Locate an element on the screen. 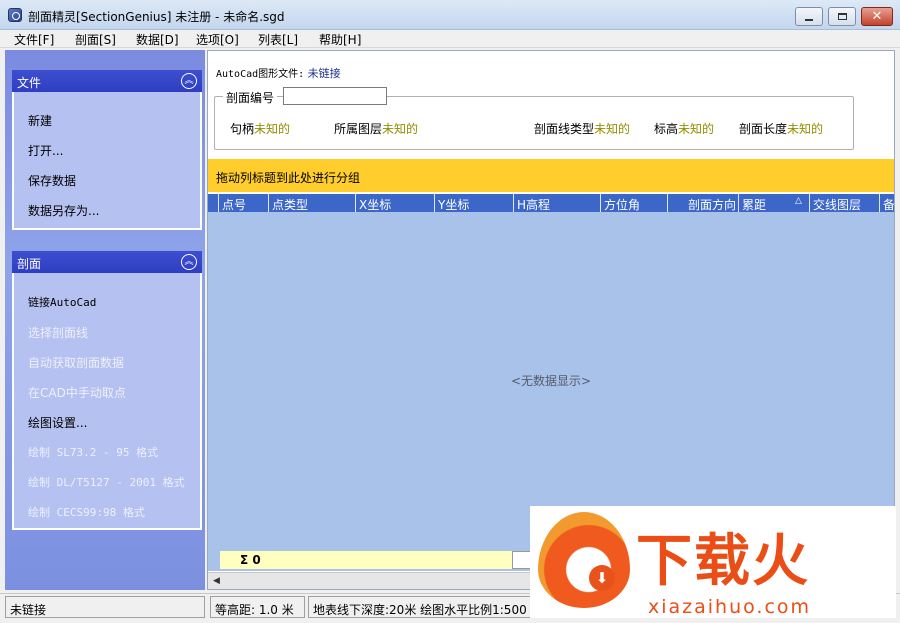 This screenshot has height=623, width=900. prop-layer-value: 未知的 is located at coordinates (400, 129).